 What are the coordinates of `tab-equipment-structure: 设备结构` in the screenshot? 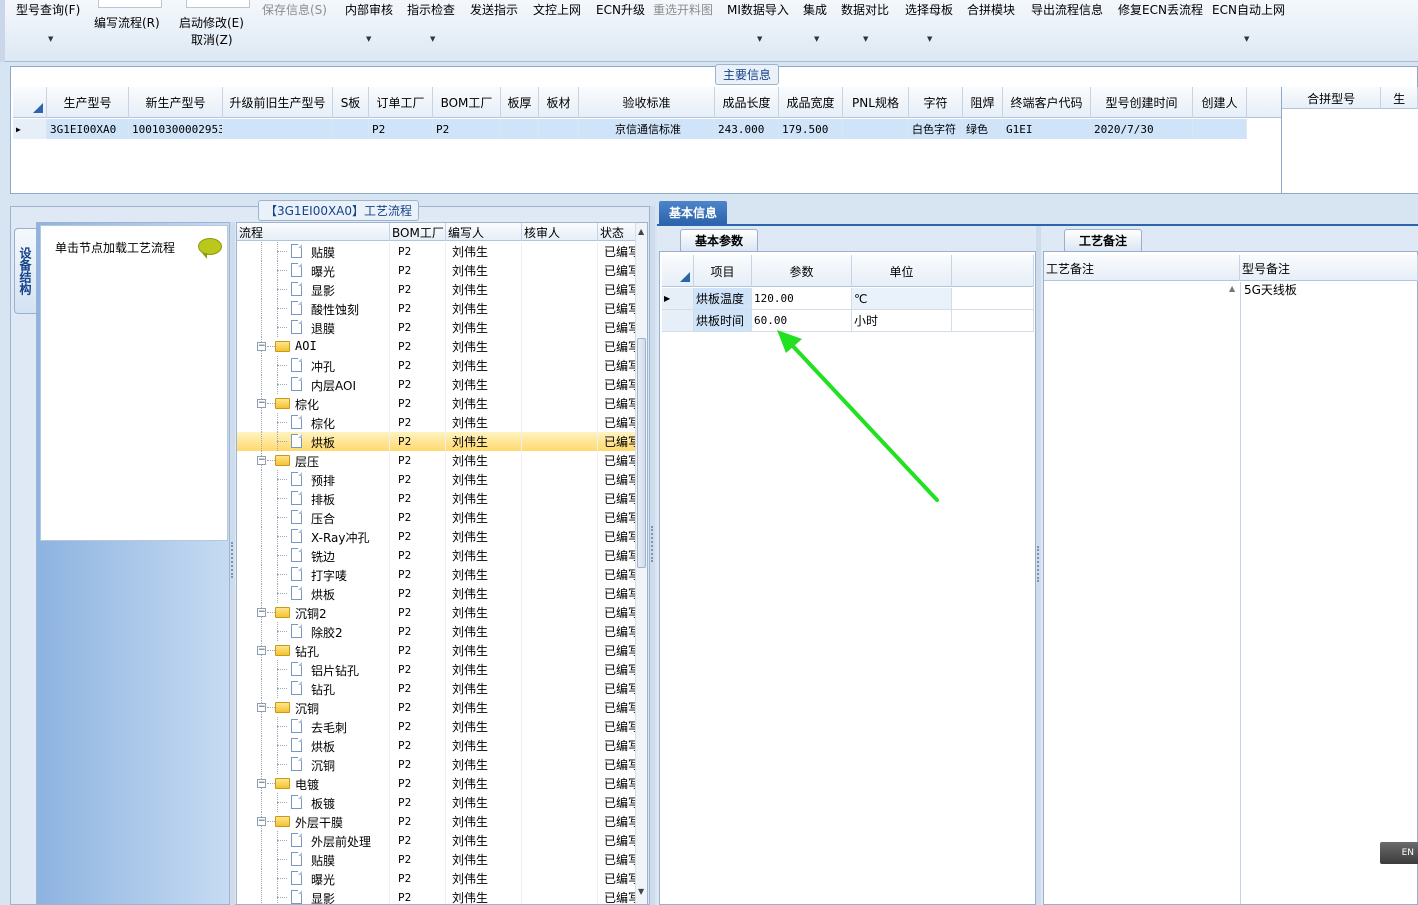 It's located at (25, 271).